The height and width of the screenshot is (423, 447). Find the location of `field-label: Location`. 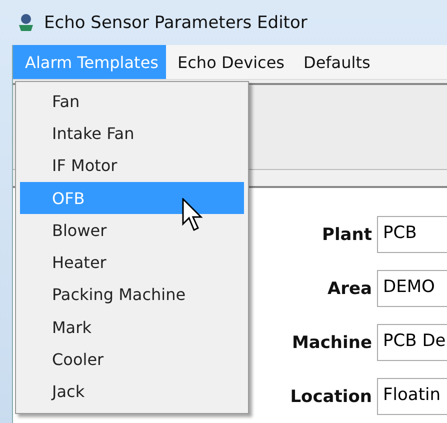

field-label: Location is located at coordinates (331, 396).